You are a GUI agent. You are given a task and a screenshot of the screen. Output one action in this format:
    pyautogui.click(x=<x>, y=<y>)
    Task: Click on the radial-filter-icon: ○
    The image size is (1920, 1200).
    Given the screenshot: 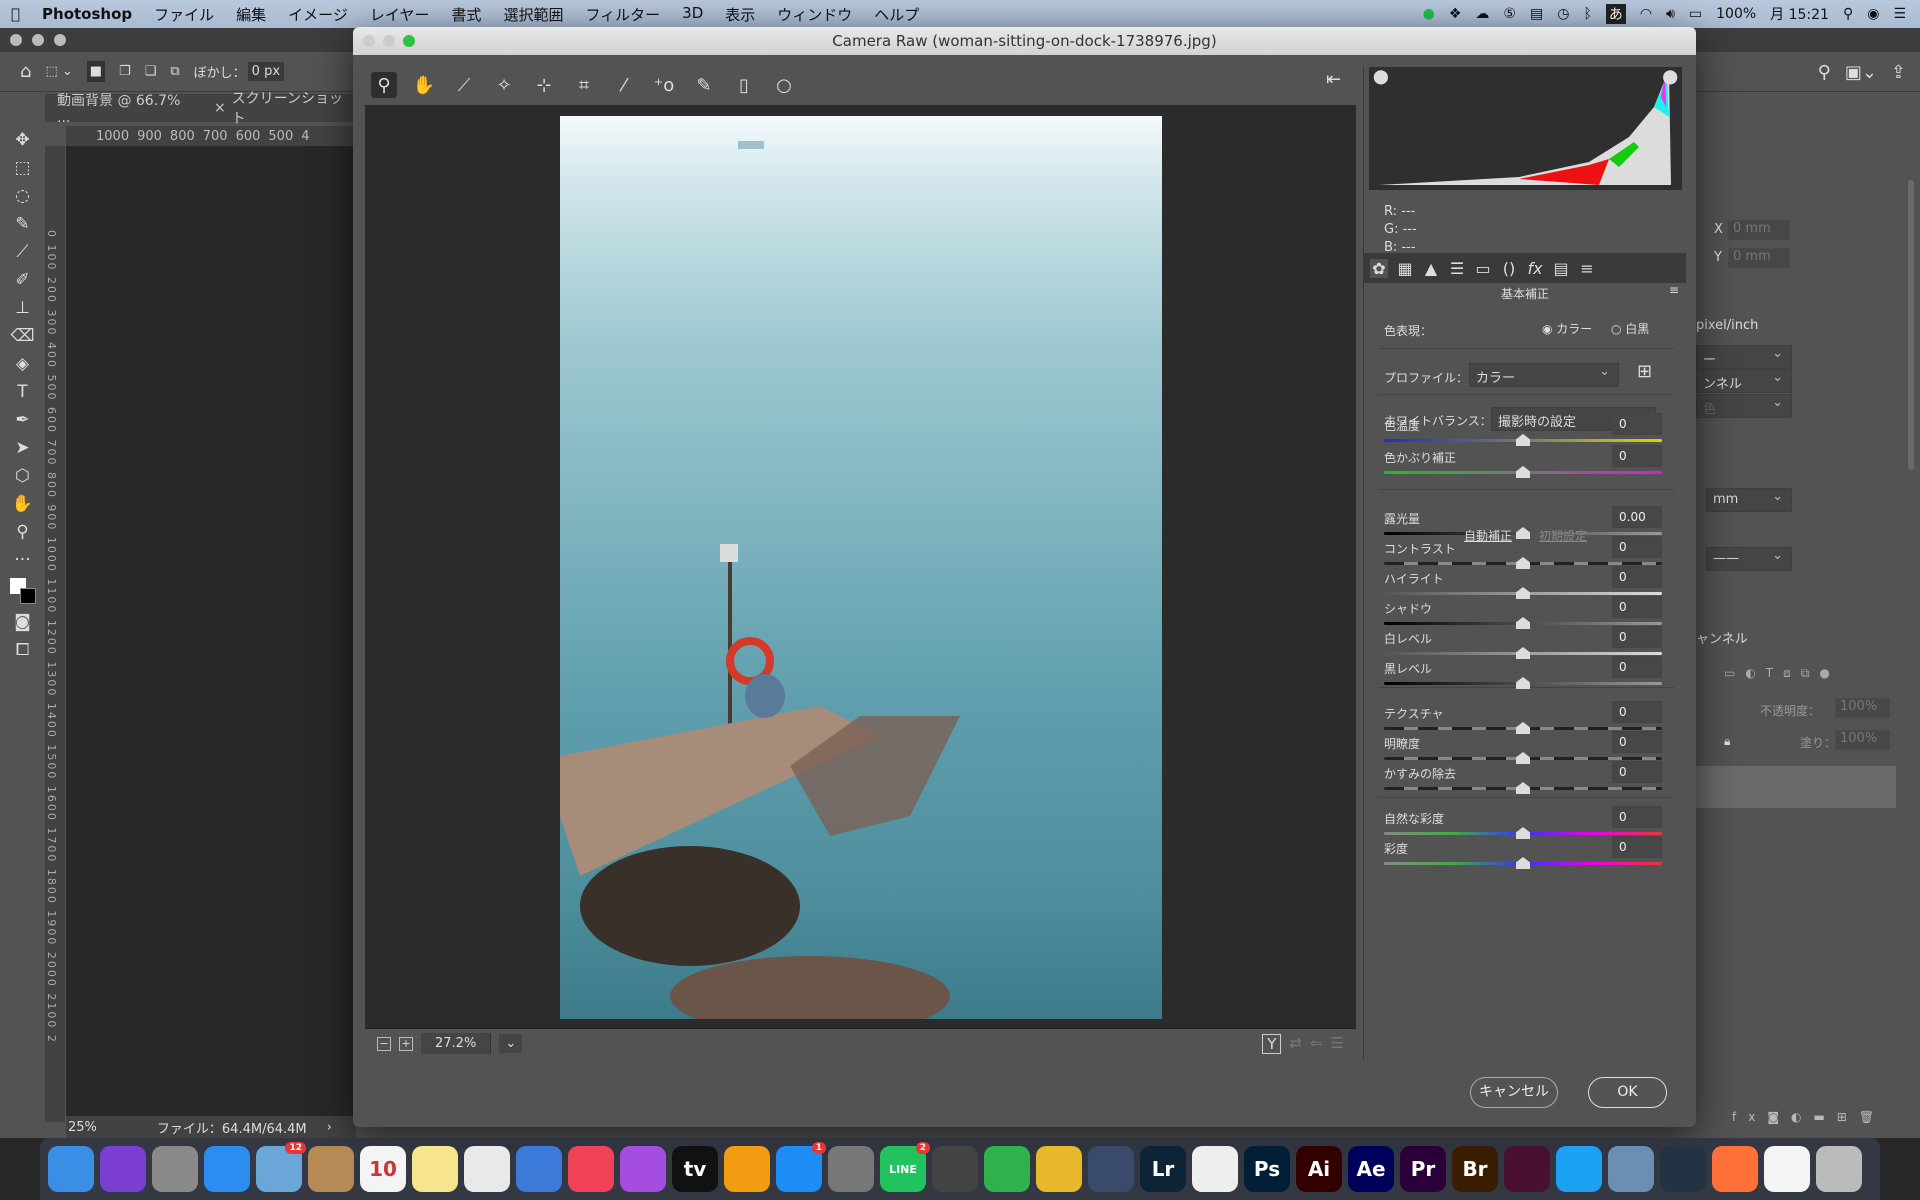 What is the action you would take?
    pyautogui.click(x=784, y=85)
    